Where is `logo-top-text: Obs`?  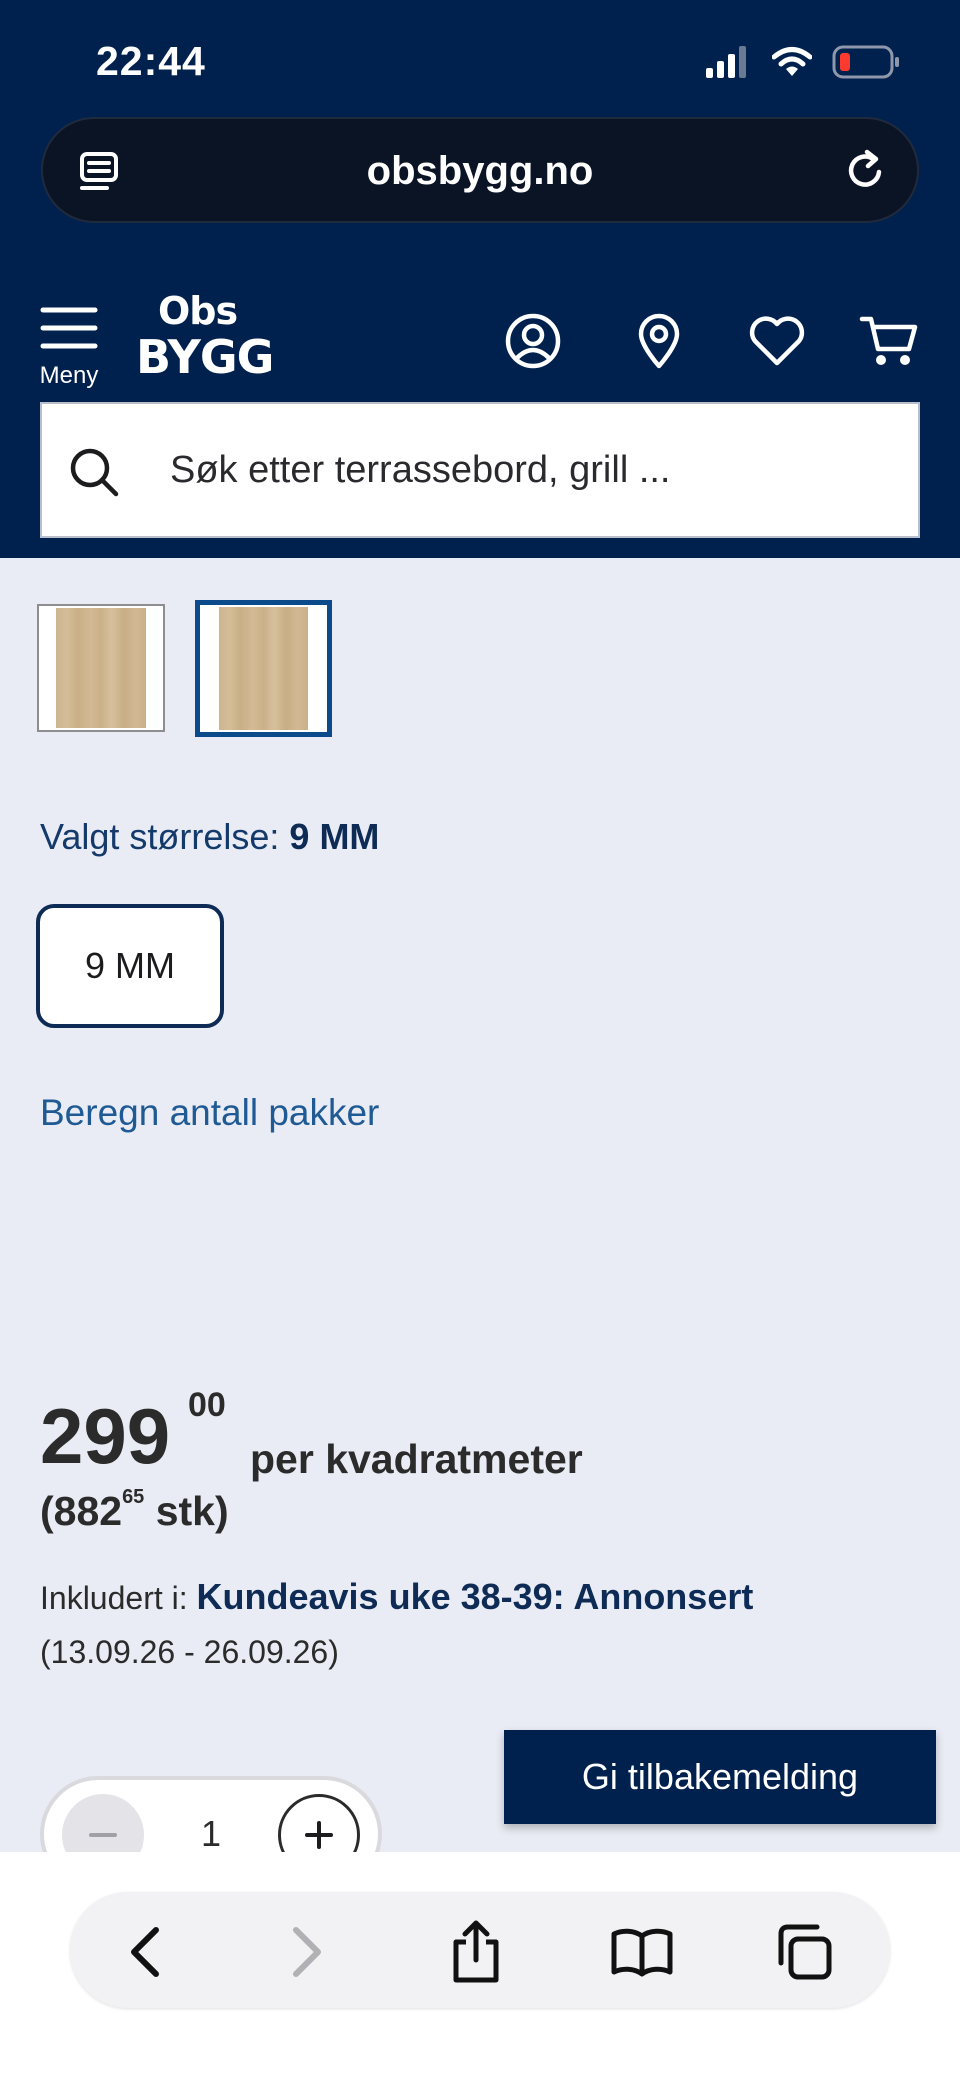
logo-top-text: Obs is located at coordinates (198, 311).